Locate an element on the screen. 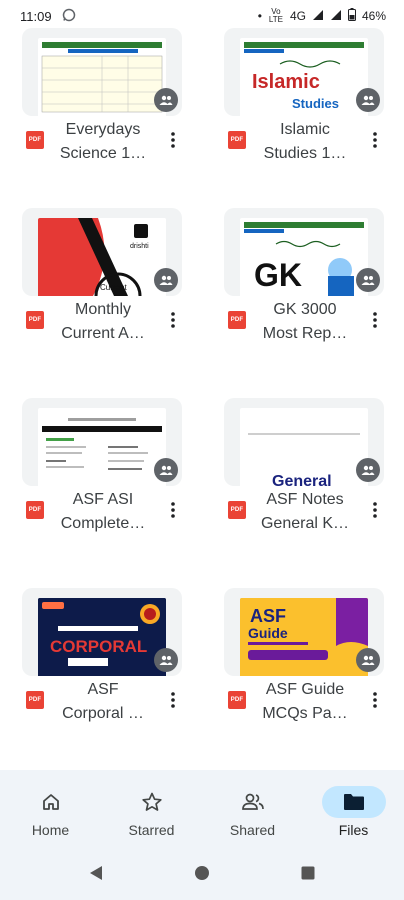 The image size is (404, 900). nav-shared: Shared is located at coordinates (252, 810).